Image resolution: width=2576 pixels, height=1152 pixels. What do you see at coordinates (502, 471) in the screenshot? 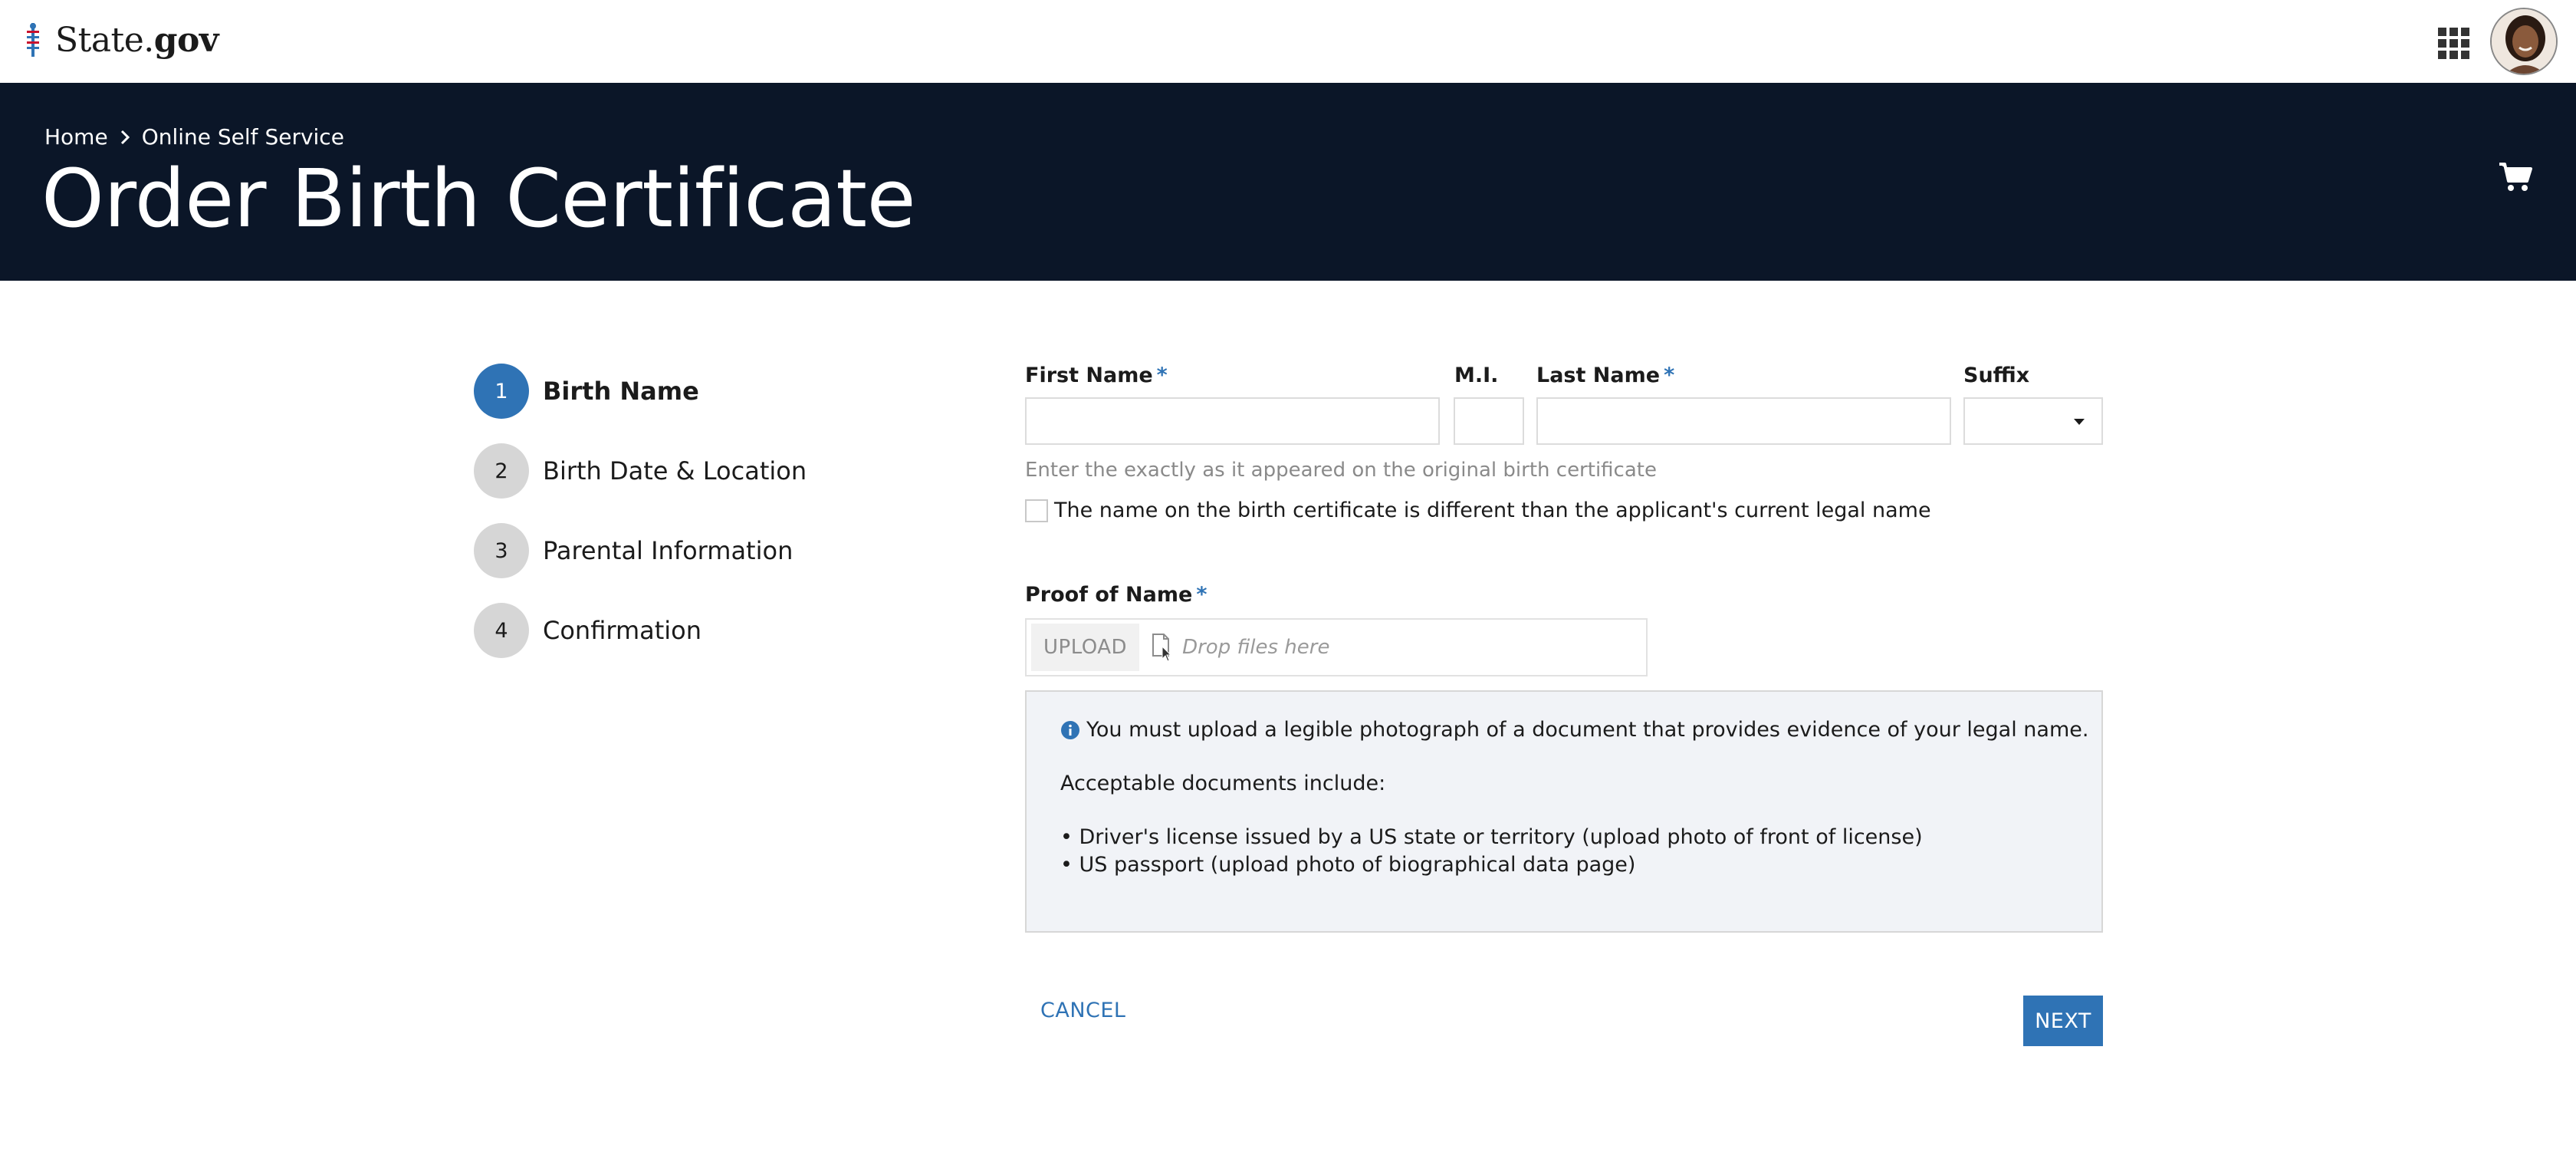
I see `step-number: 2` at bounding box center [502, 471].